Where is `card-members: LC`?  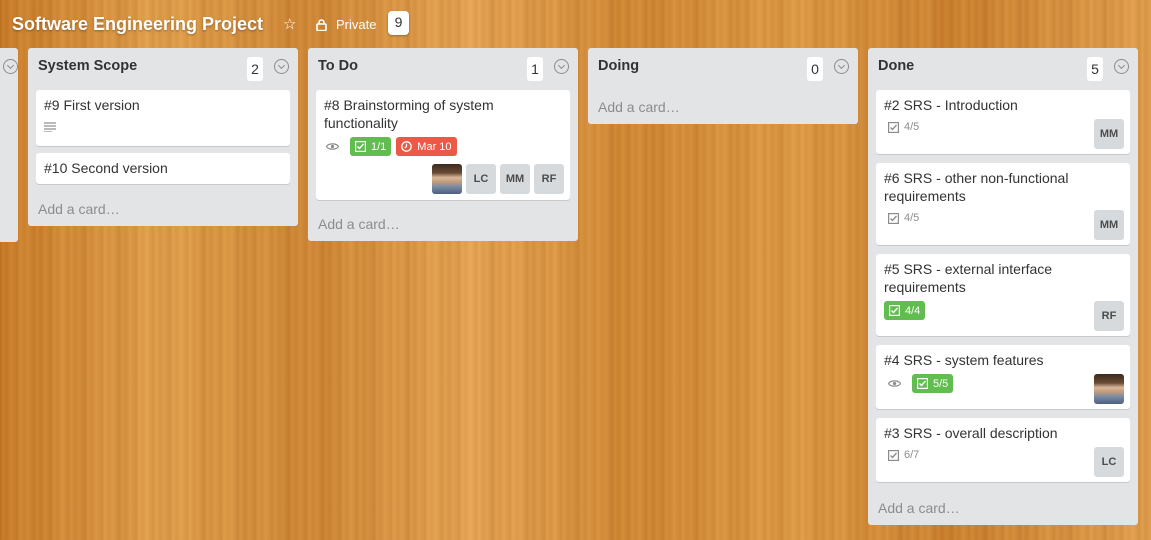 card-members: LC is located at coordinates (1109, 462).